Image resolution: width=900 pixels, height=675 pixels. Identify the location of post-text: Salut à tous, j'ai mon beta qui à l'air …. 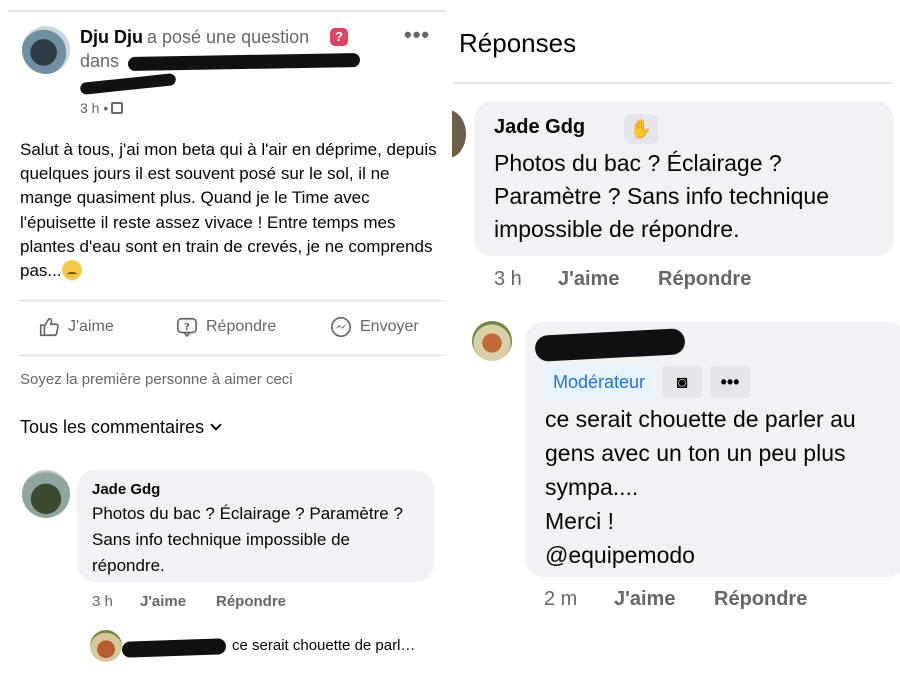
(228, 210).